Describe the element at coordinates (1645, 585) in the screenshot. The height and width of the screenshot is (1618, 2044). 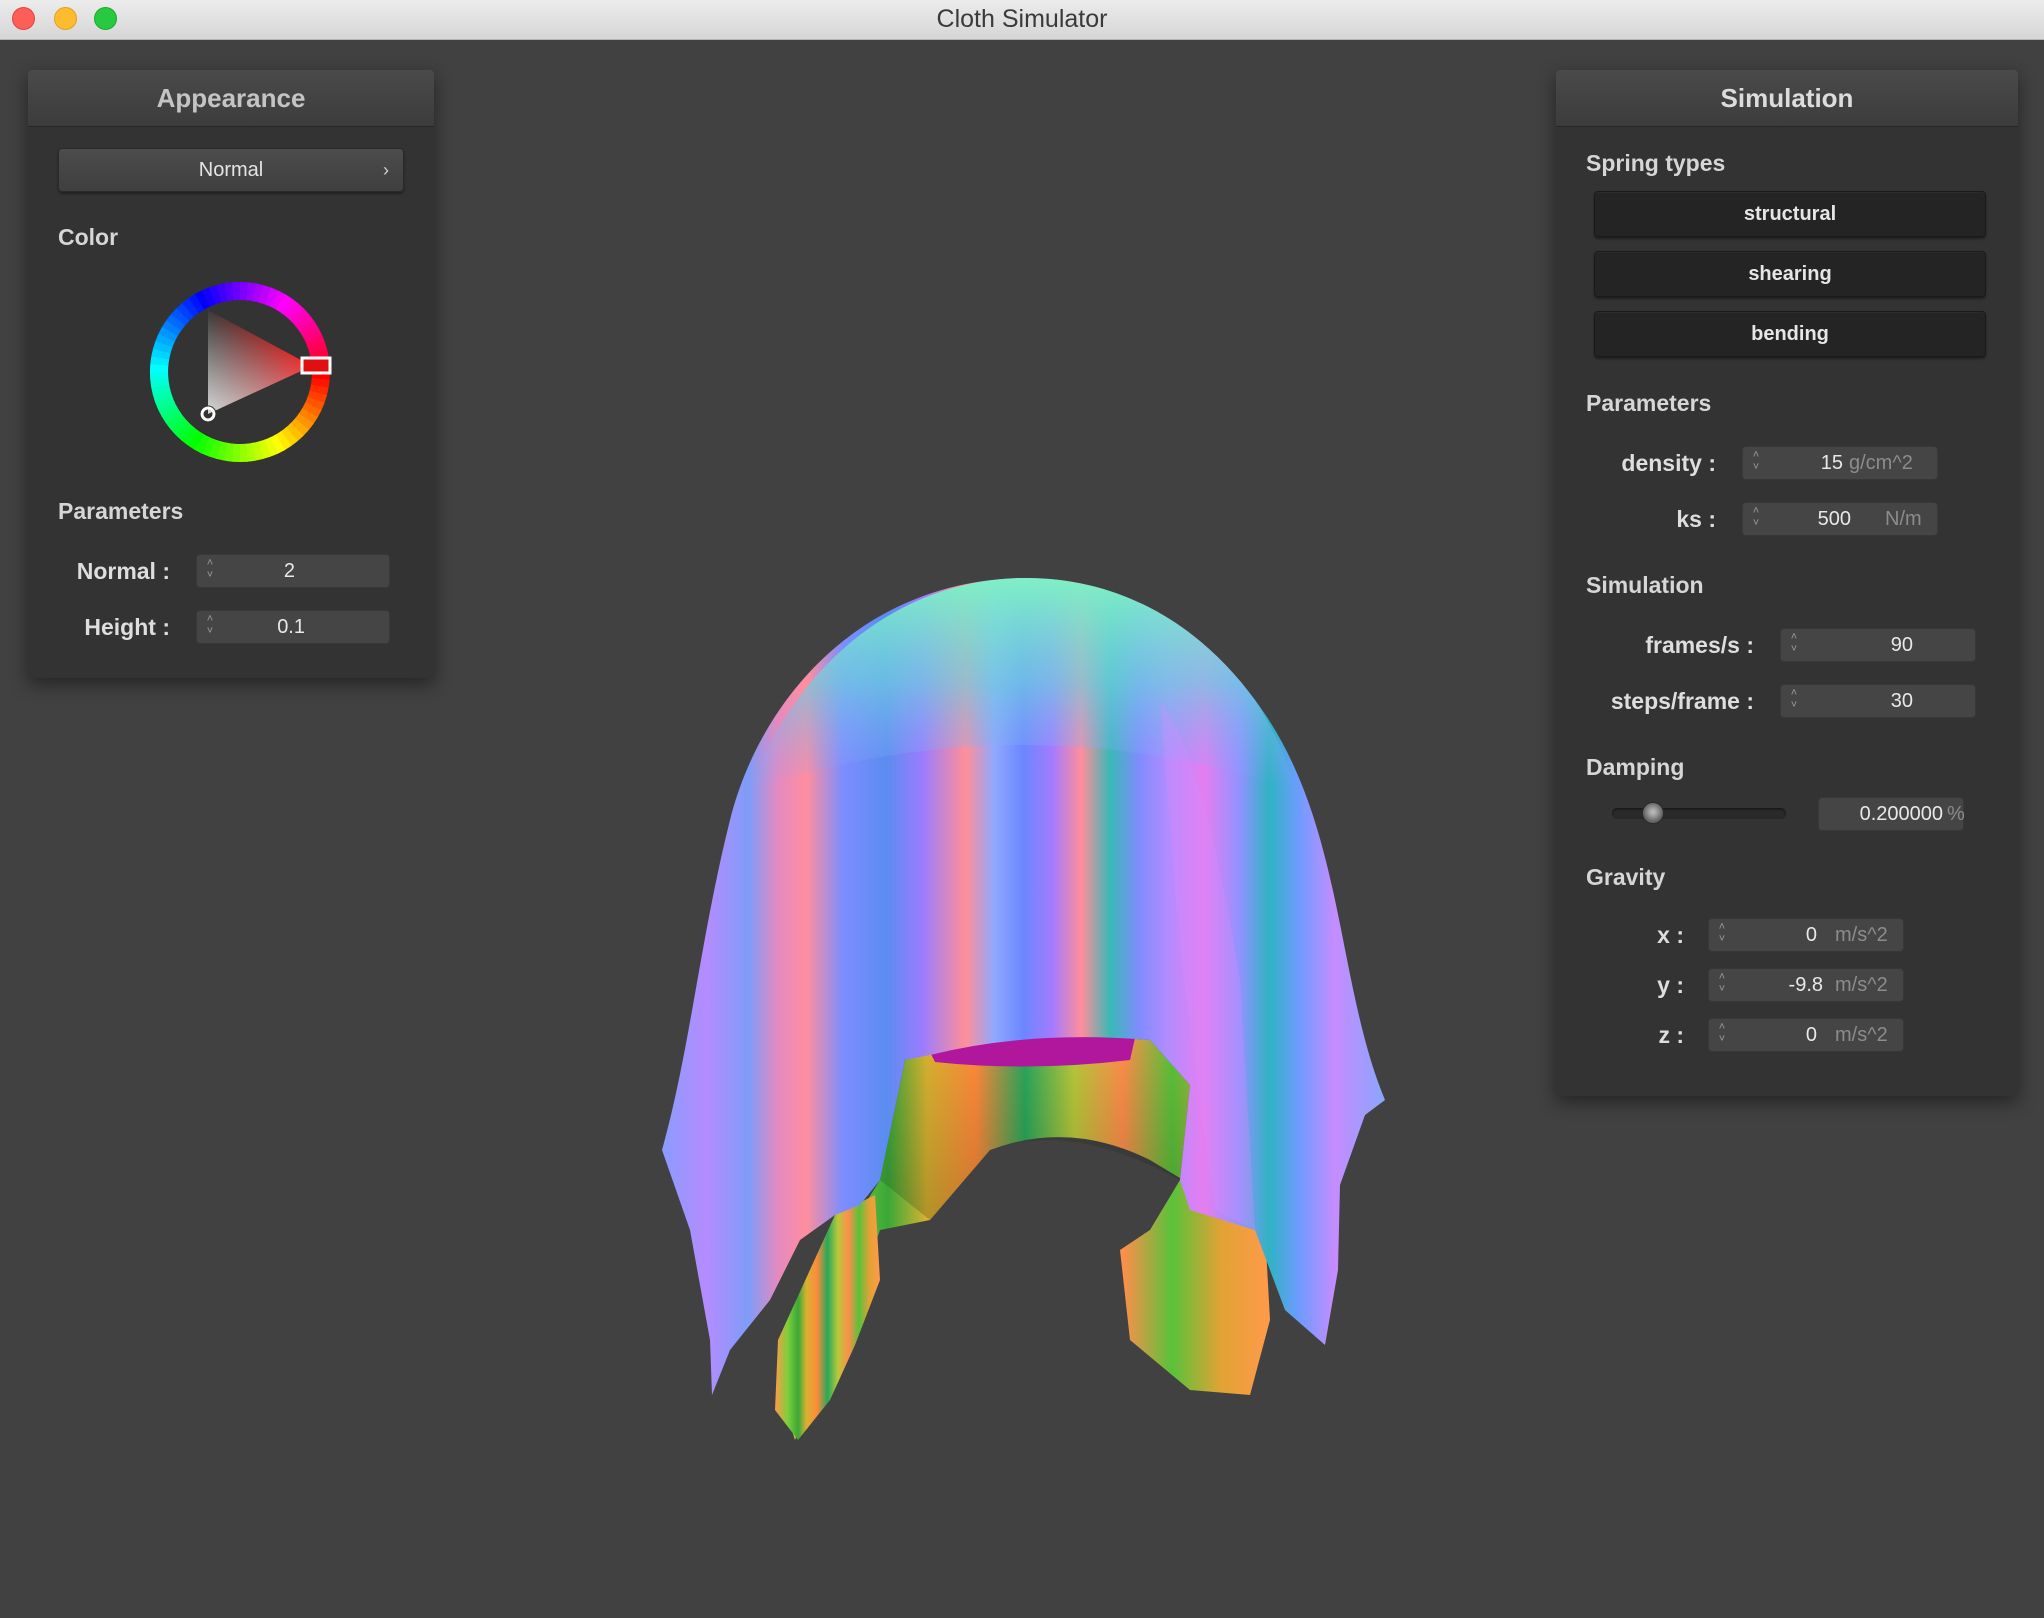
I see `simulation-section-label: Simulation` at that location.